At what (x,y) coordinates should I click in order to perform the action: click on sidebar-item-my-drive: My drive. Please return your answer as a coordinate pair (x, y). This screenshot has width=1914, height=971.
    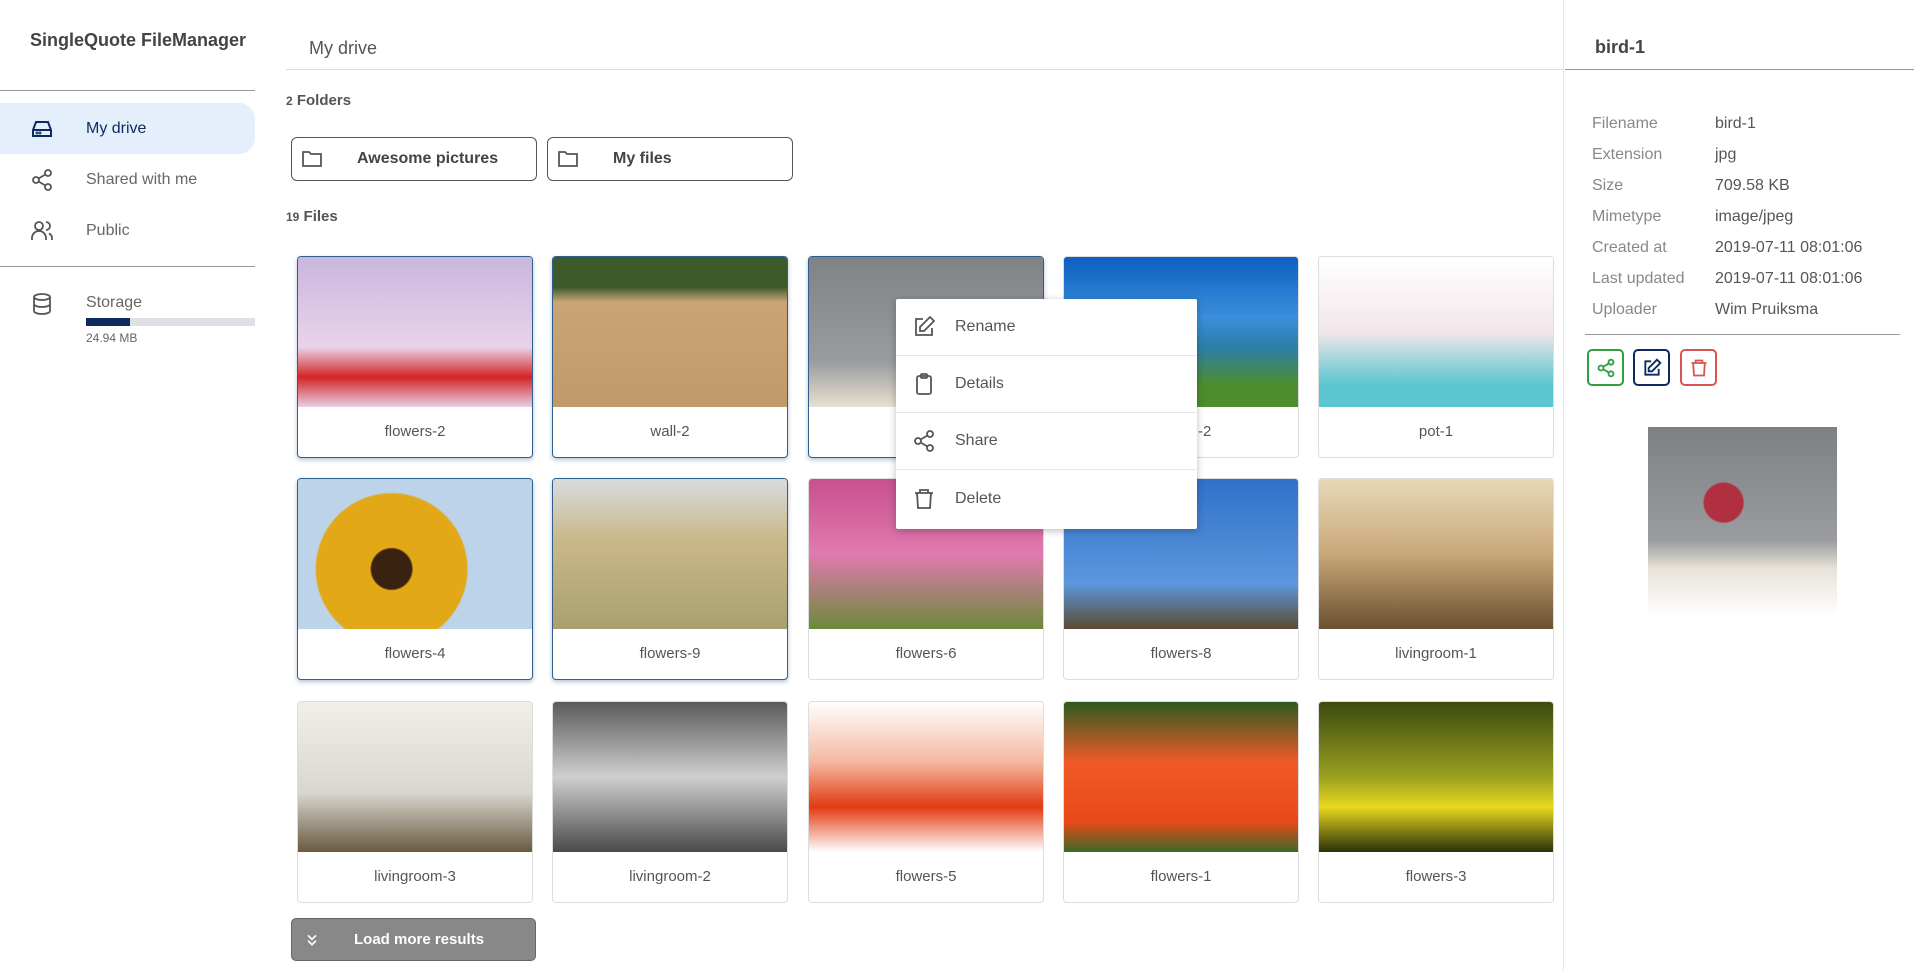
    Looking at the image, I should click on (127, 128).